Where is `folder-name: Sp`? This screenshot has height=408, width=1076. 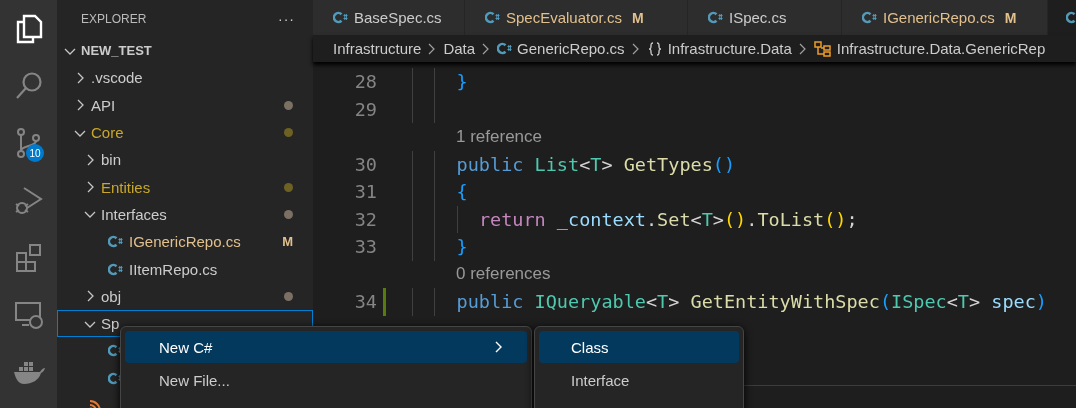 folder-name: Sp is located at coordinates (110, 324).